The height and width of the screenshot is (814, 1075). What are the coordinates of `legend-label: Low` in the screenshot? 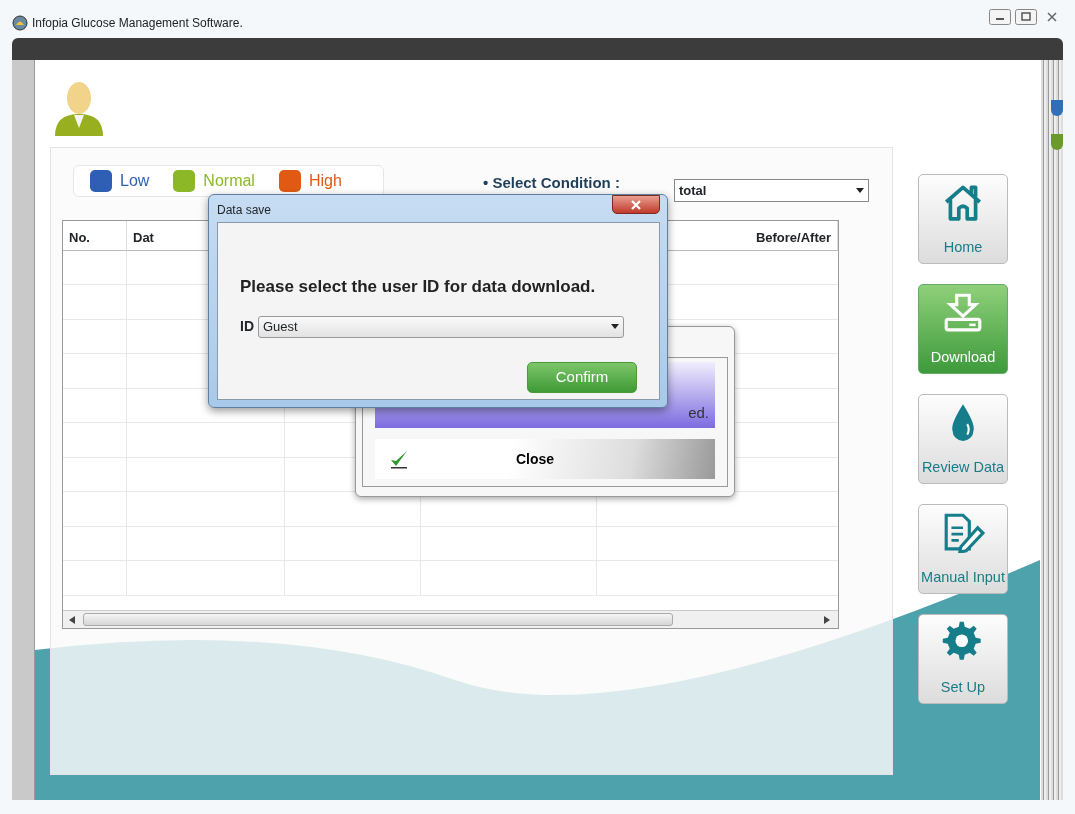 It's located at (135, 181).